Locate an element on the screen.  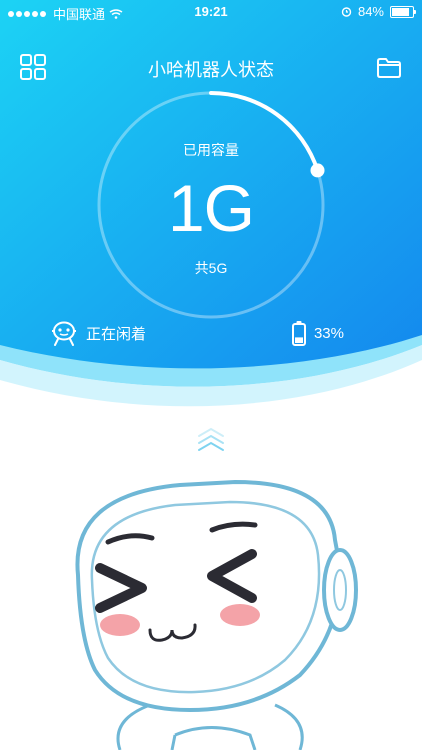
battery-icon is located at coordinates (298, 333).